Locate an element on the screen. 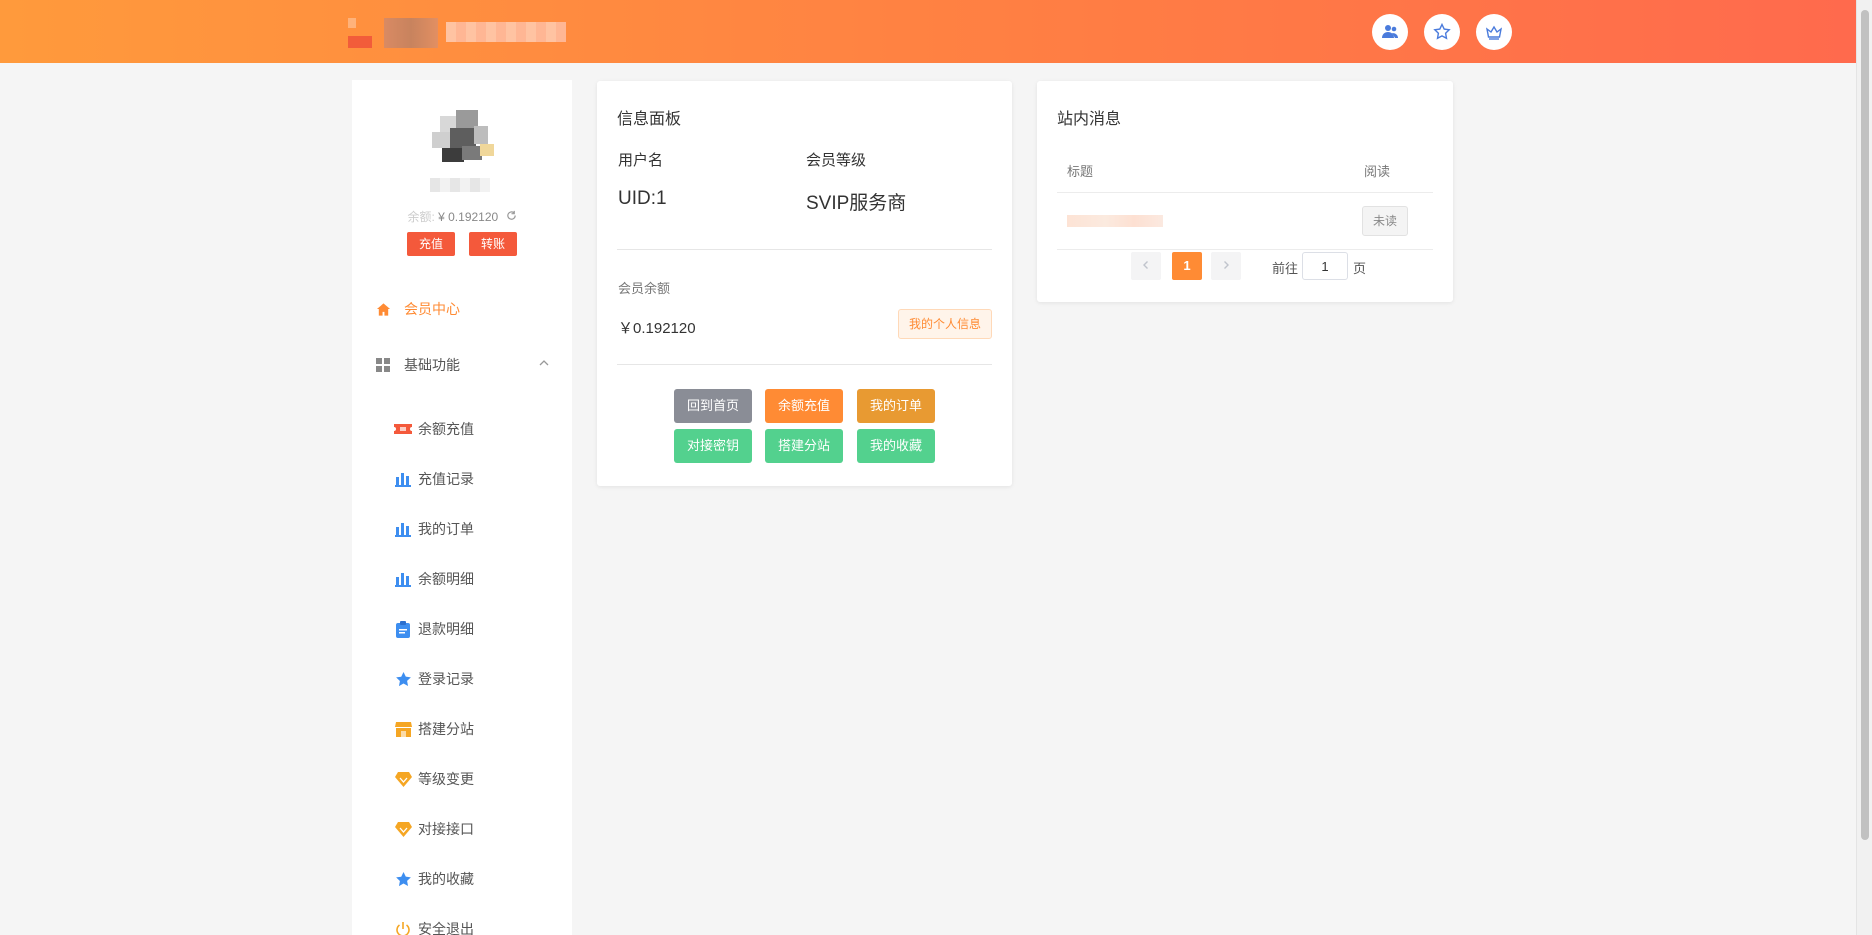  power-icon is located at coordinates (403, 927).